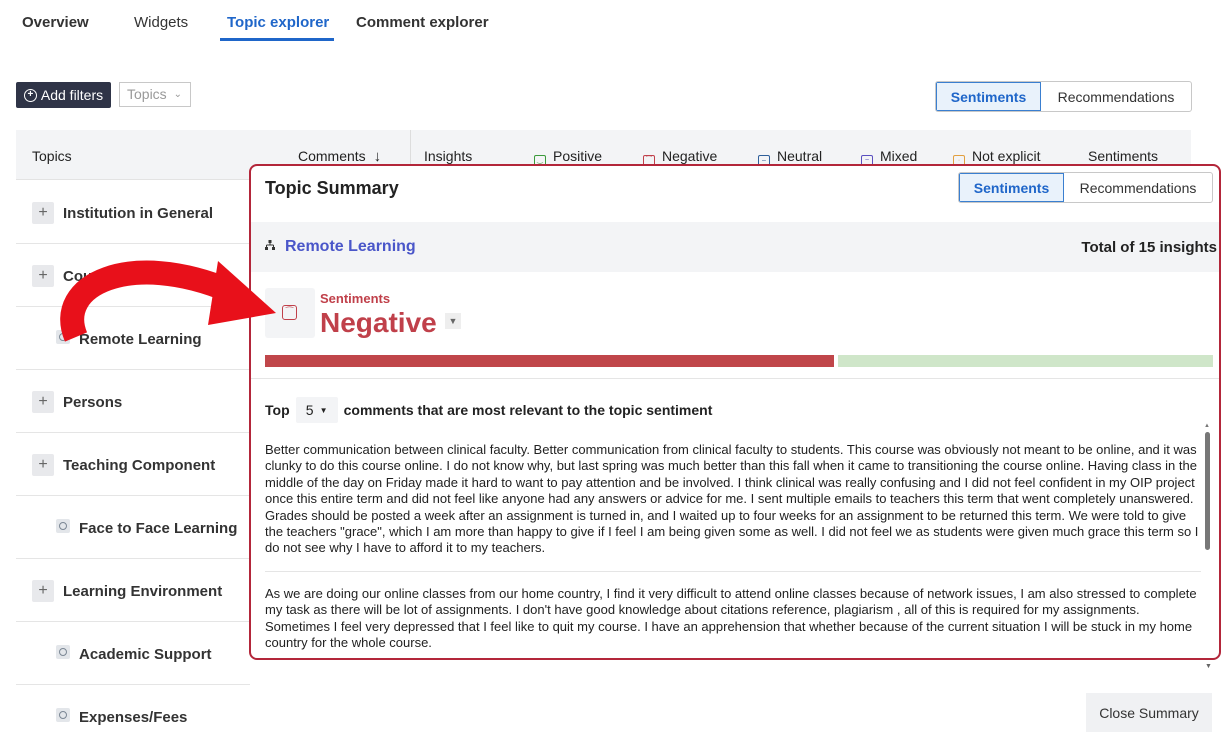  I want to click on view-toggle: Sentiments Recommendations, so click(1063, 96).